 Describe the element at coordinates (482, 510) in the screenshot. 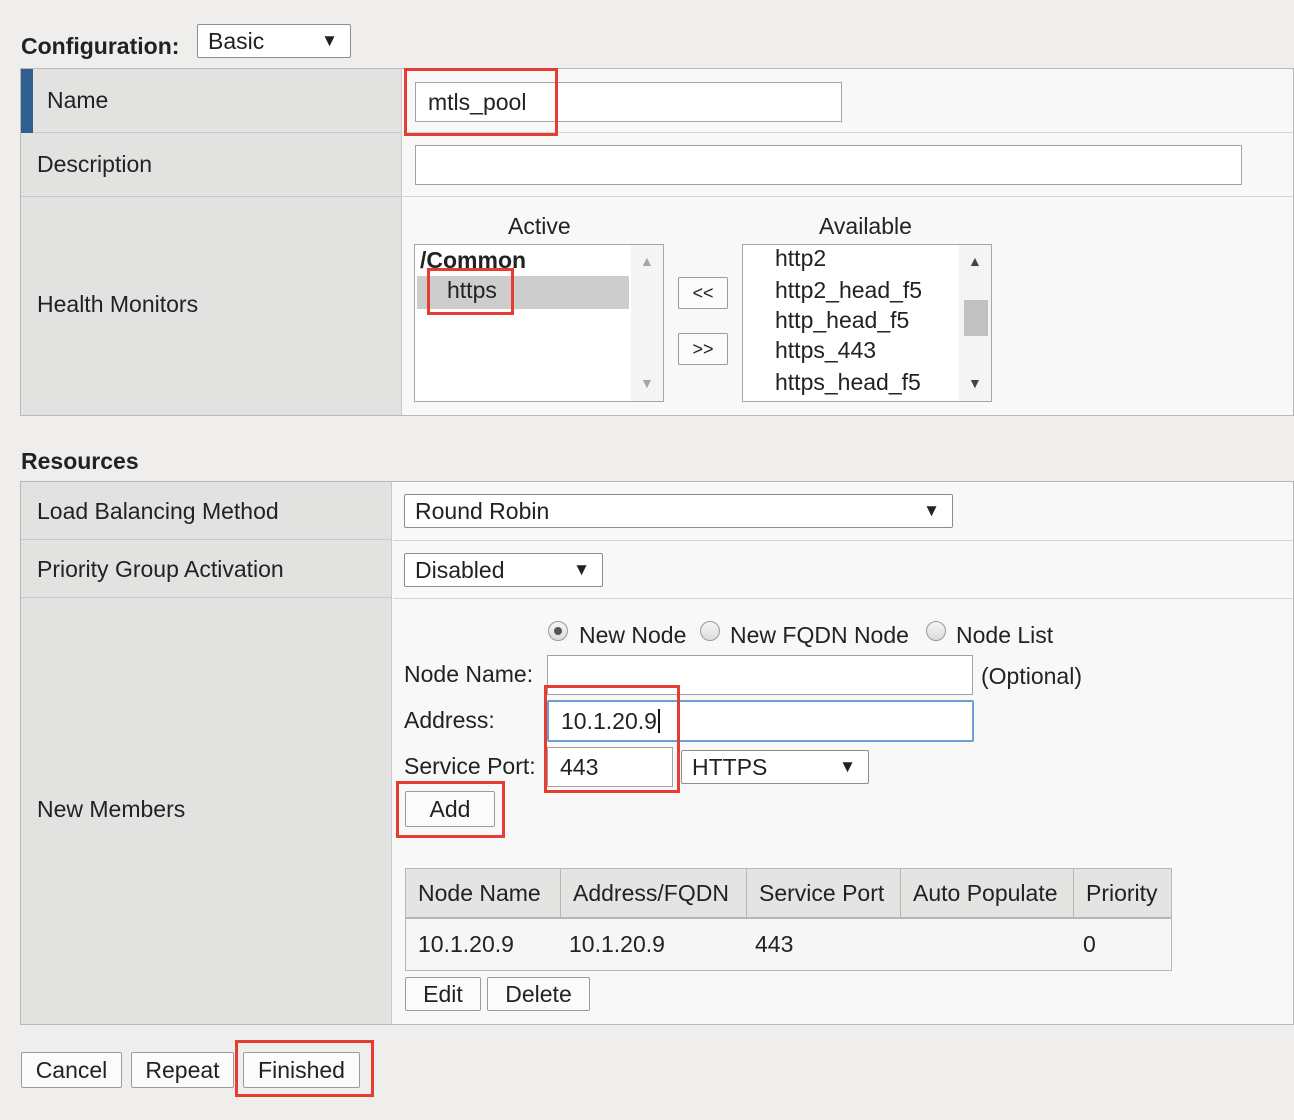

I see `lb-method-value: Round Robin` at that location.